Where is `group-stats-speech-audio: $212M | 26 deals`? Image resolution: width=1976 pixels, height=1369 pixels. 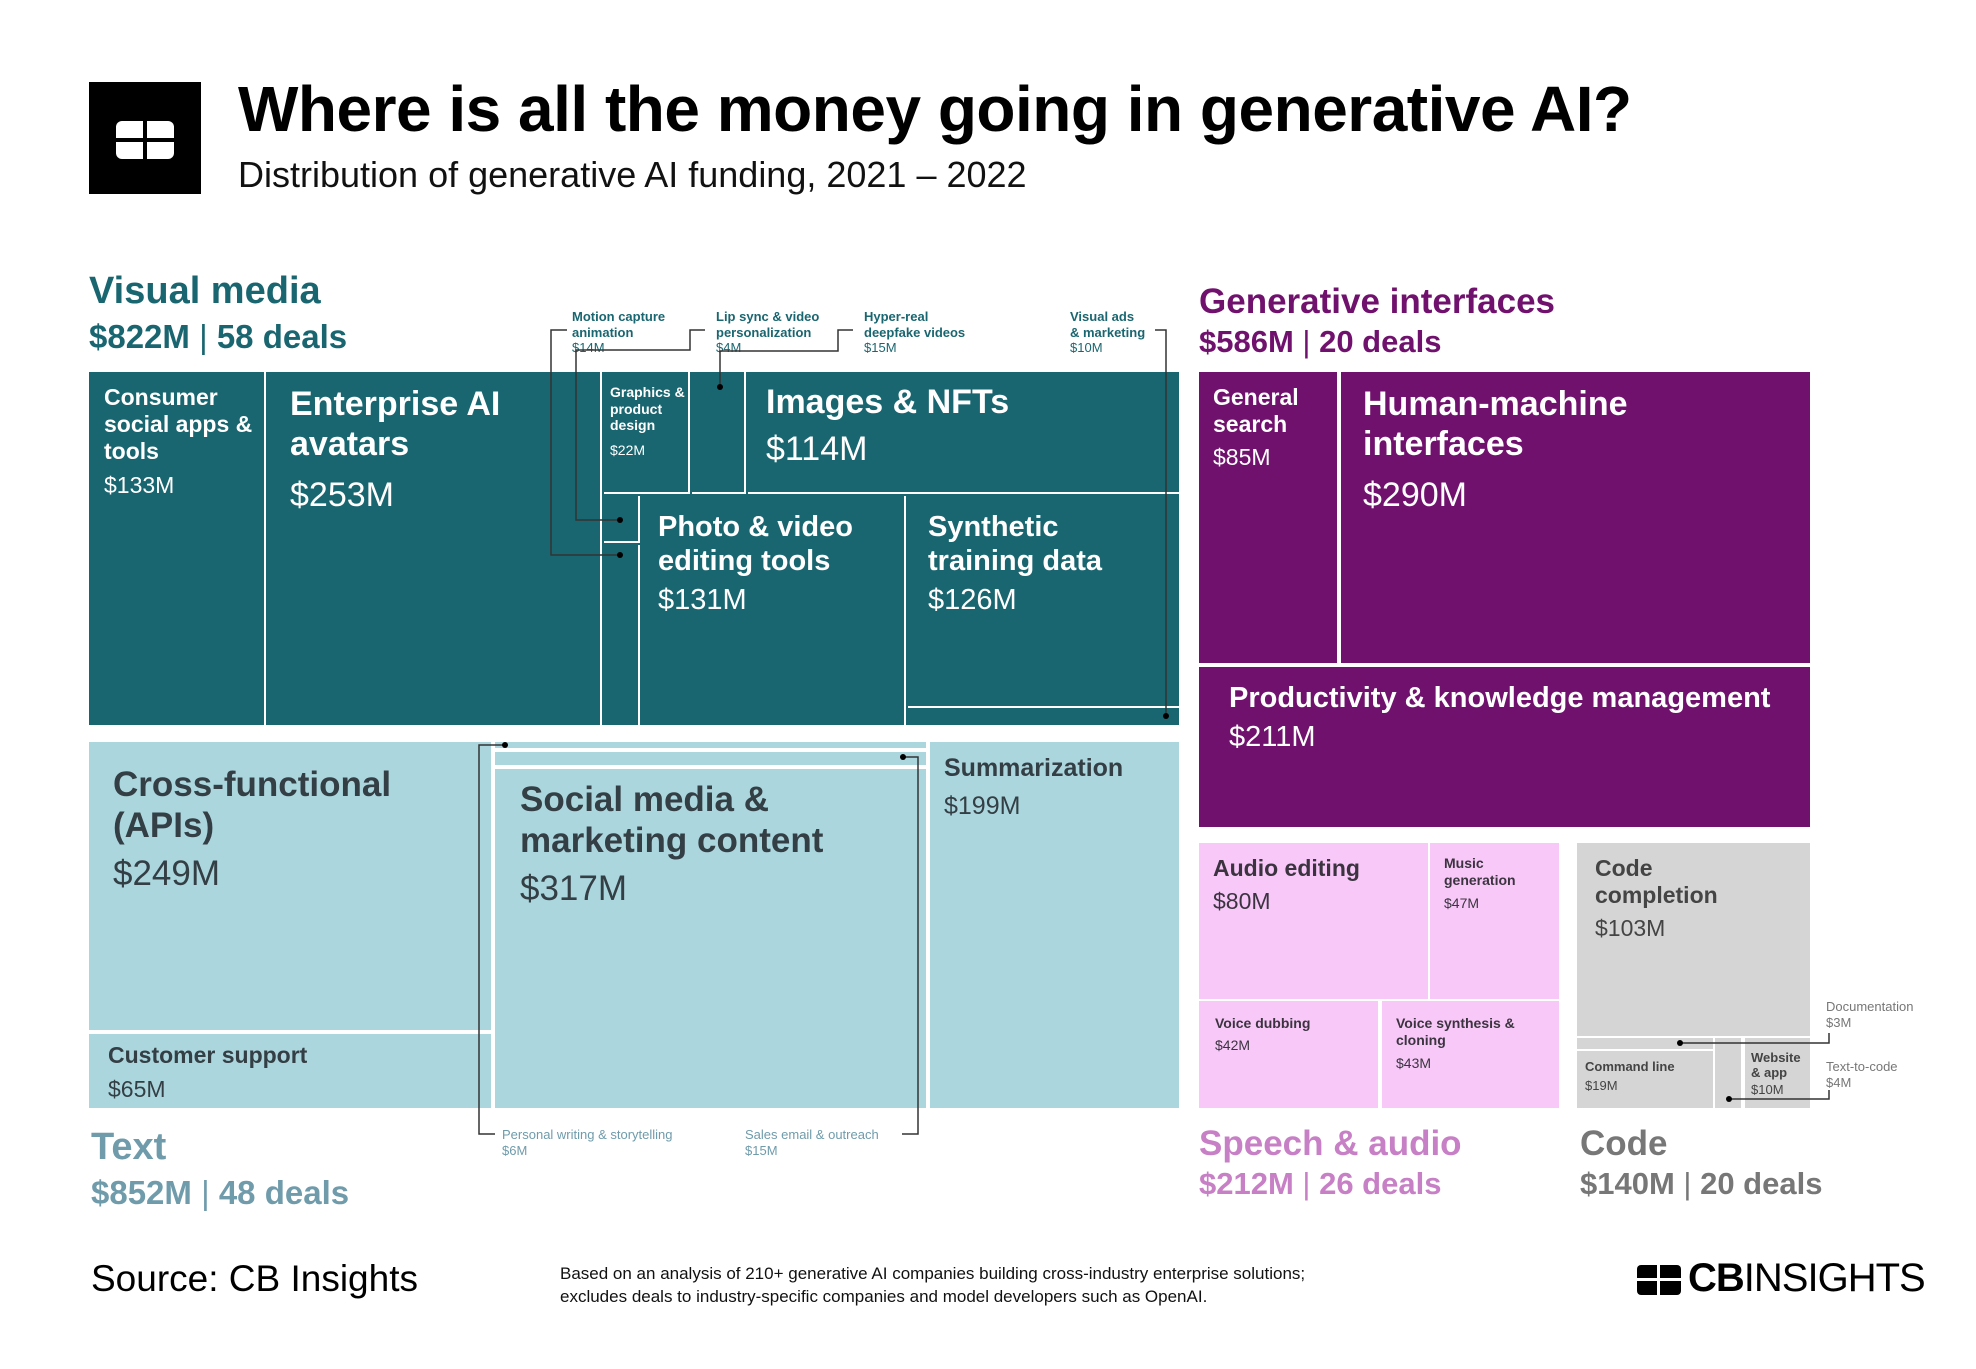
group-stats-speech-audio: $212M | 26 deals is located at coordinates (1320, 1183).